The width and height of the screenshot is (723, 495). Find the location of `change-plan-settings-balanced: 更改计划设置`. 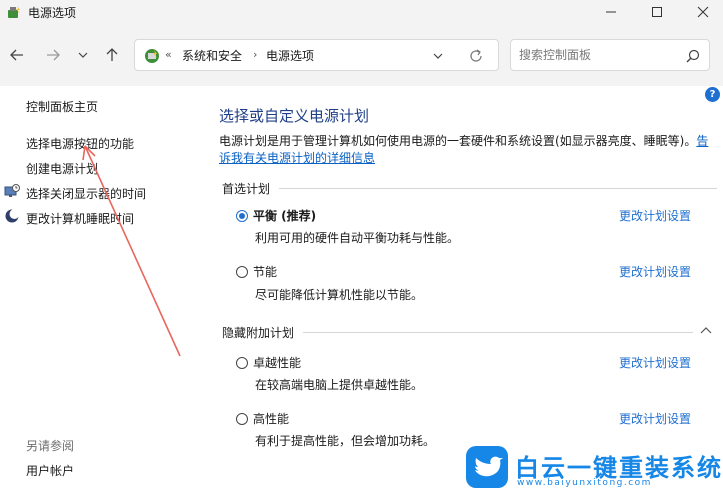

change-plan-settings-balanced: 更改计划设置 is located at coordinates (655, 215).